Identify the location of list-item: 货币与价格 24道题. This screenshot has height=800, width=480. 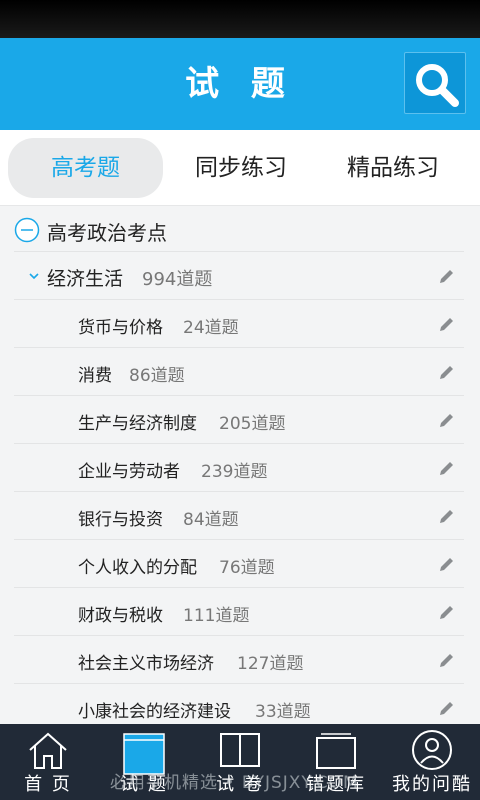
(239, 324).